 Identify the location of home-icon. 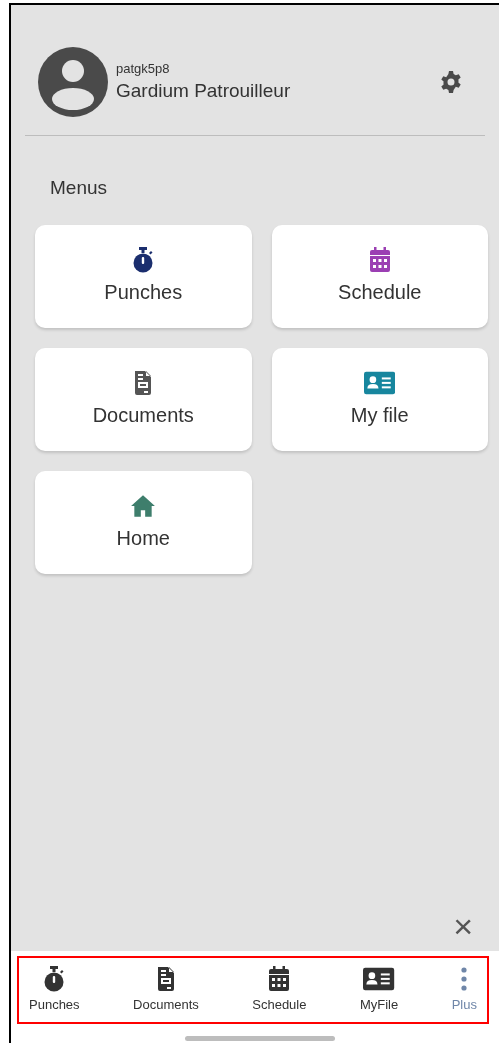
(143, 506).